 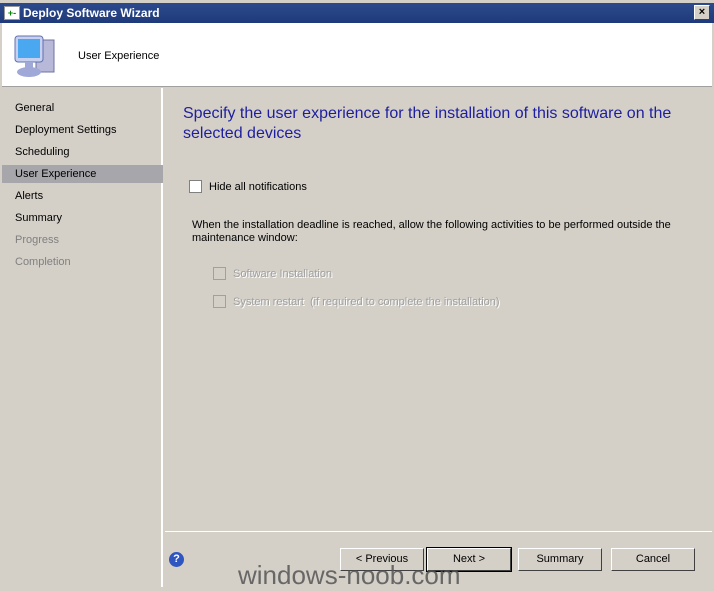 I want to click on close-button: ×, so click(x=702, y=12).